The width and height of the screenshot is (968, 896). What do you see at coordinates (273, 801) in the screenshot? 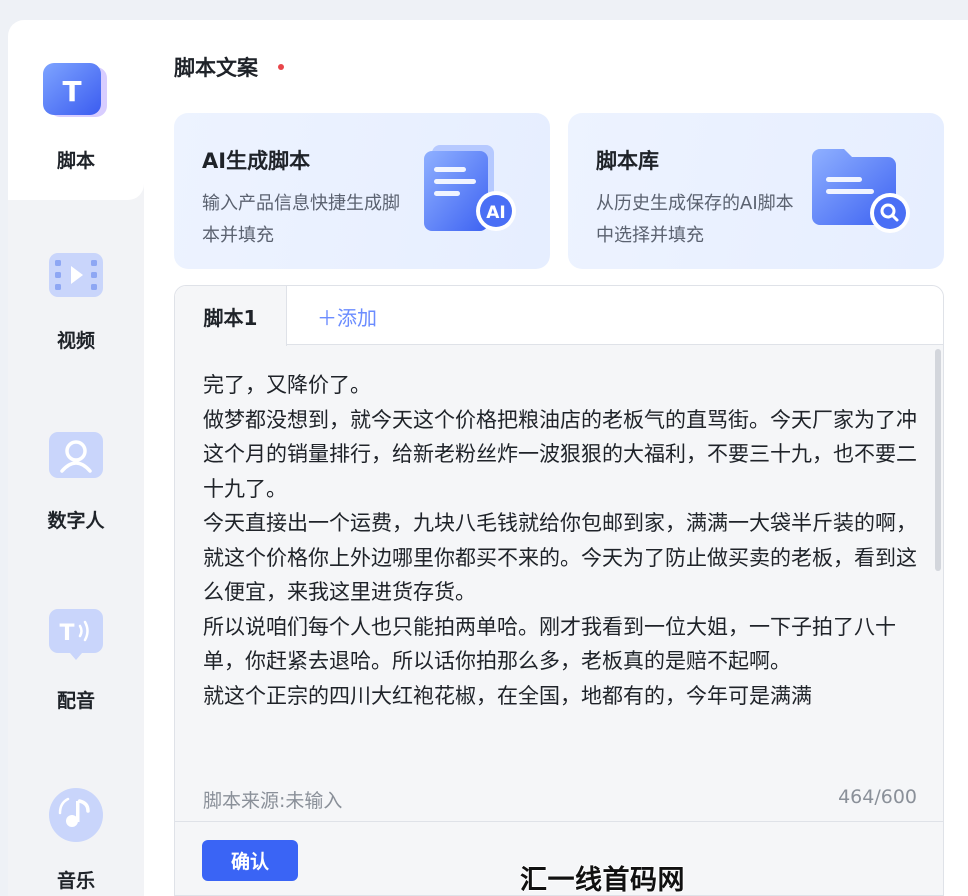
I see `script-source-label: 脚本来源:未输入` at bounding box center [273, 801].